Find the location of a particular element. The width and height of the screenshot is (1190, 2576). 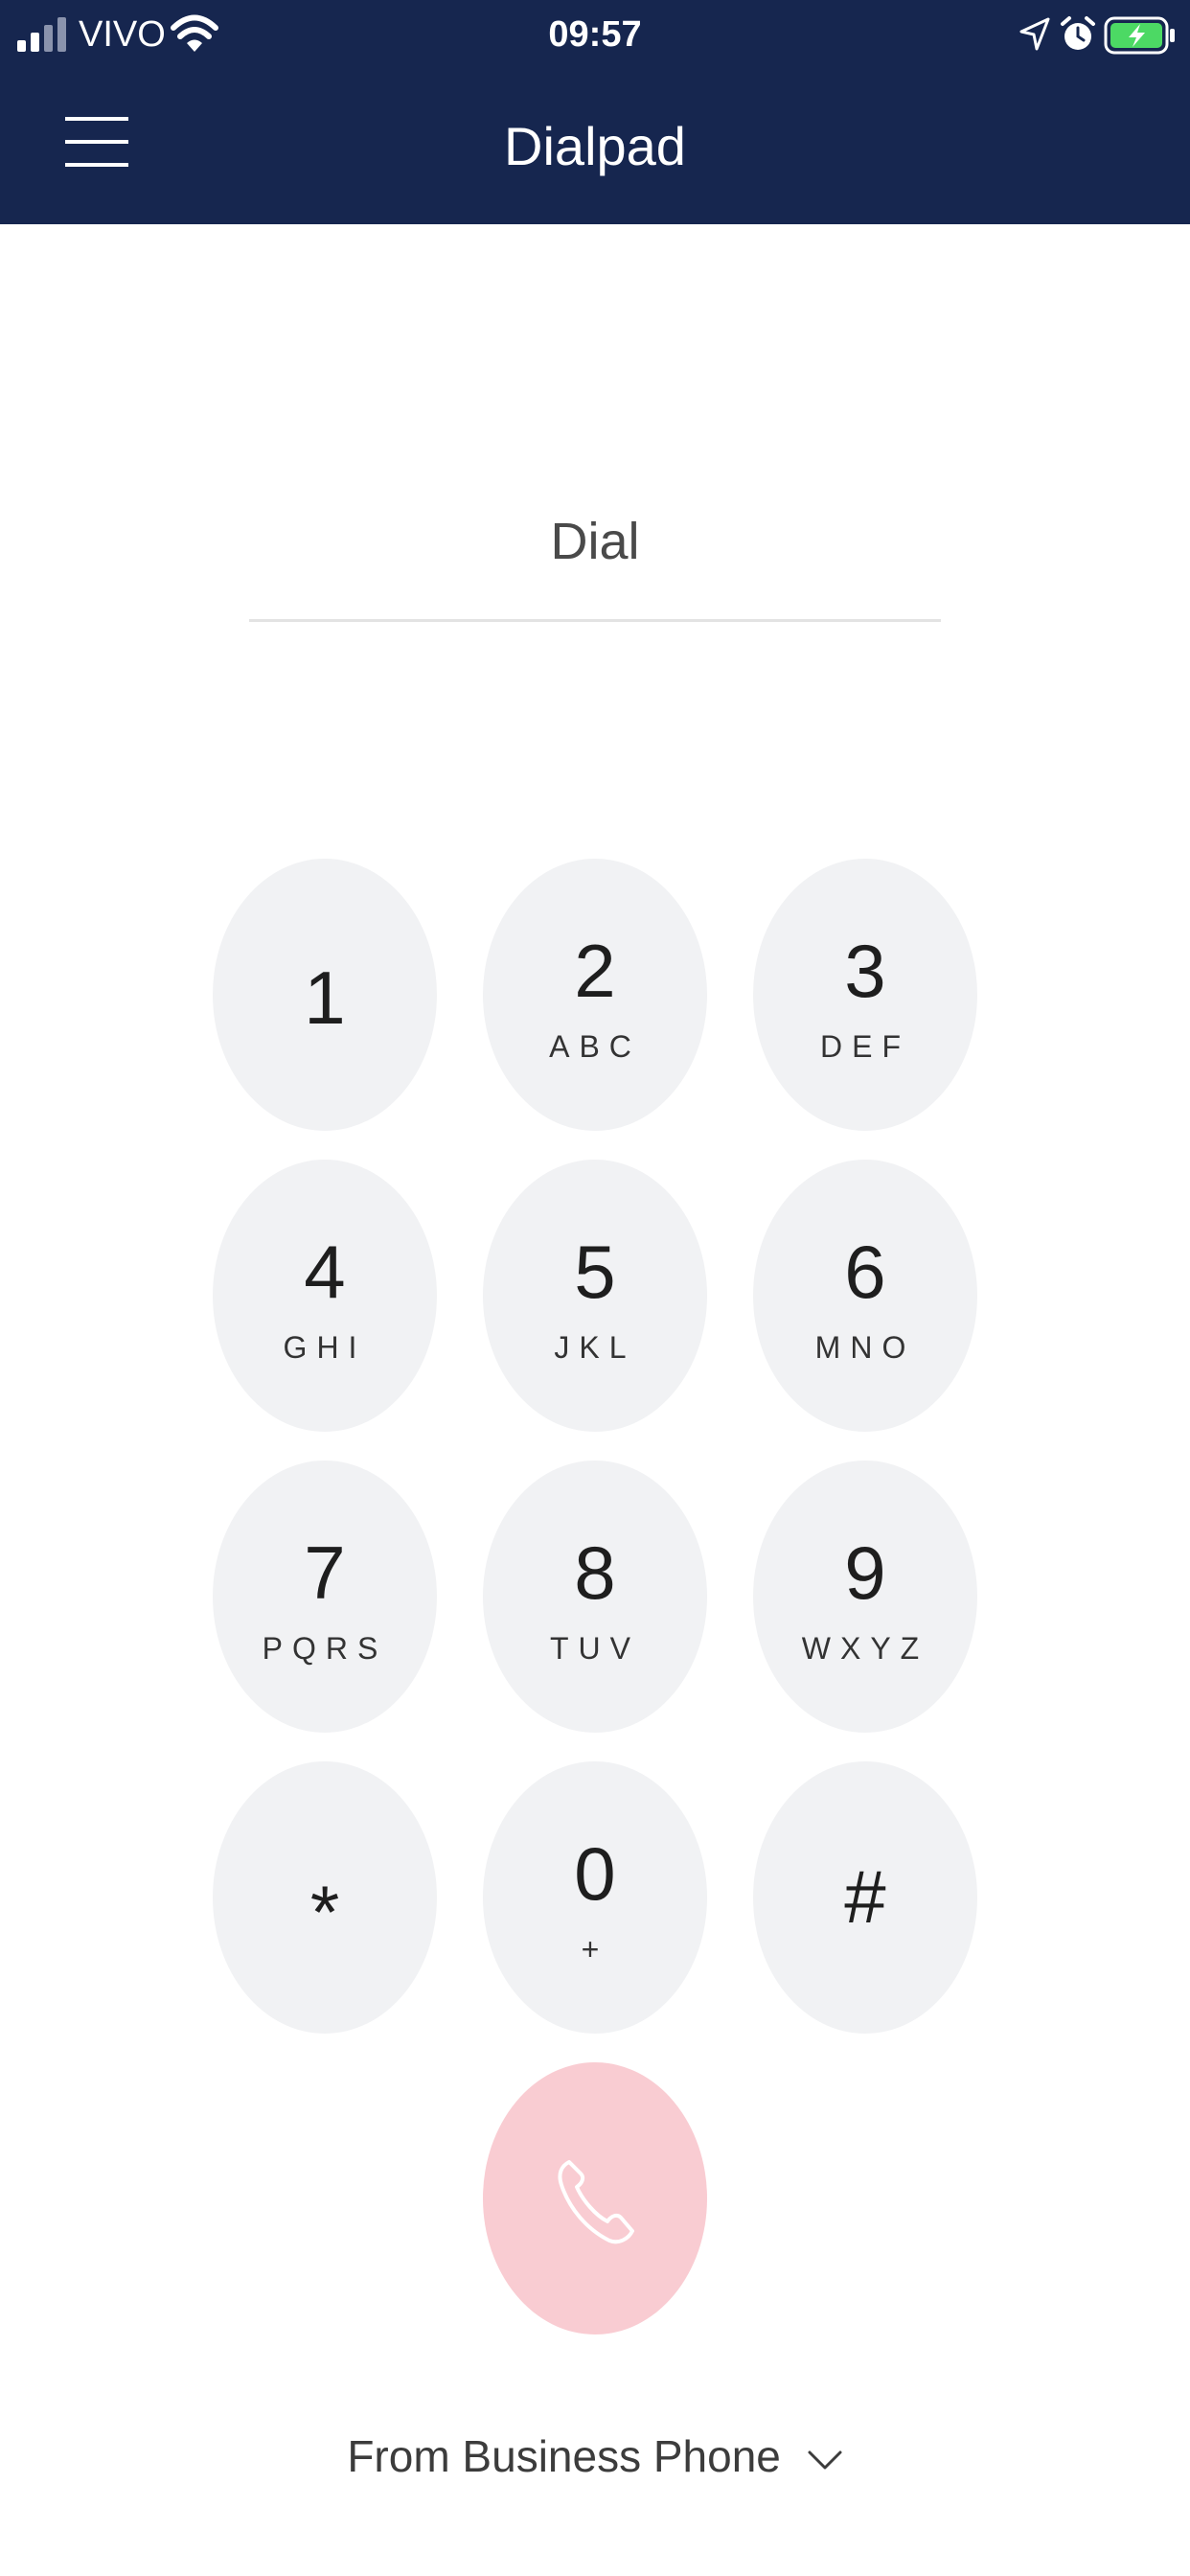

key-digit: 3 is located at coordinates (865, 971).